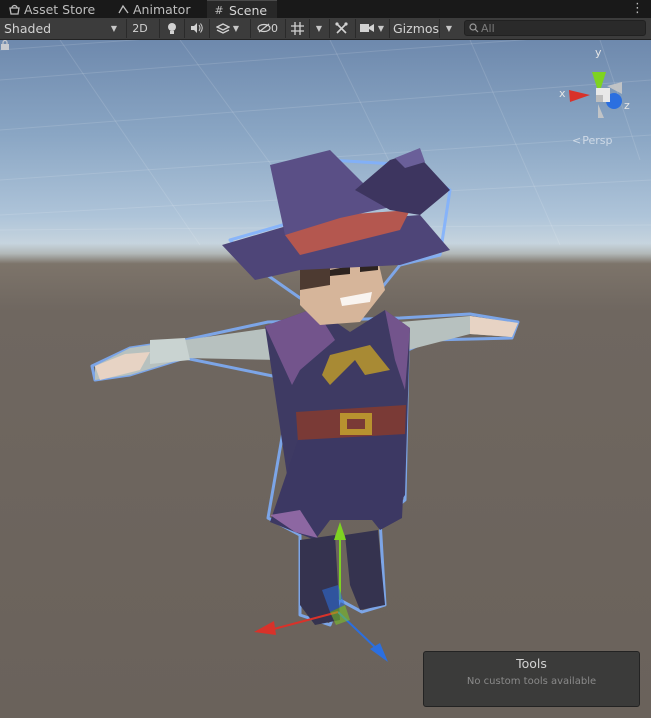  I want to click on projection-toggle: <Persp, so click(592, 140).